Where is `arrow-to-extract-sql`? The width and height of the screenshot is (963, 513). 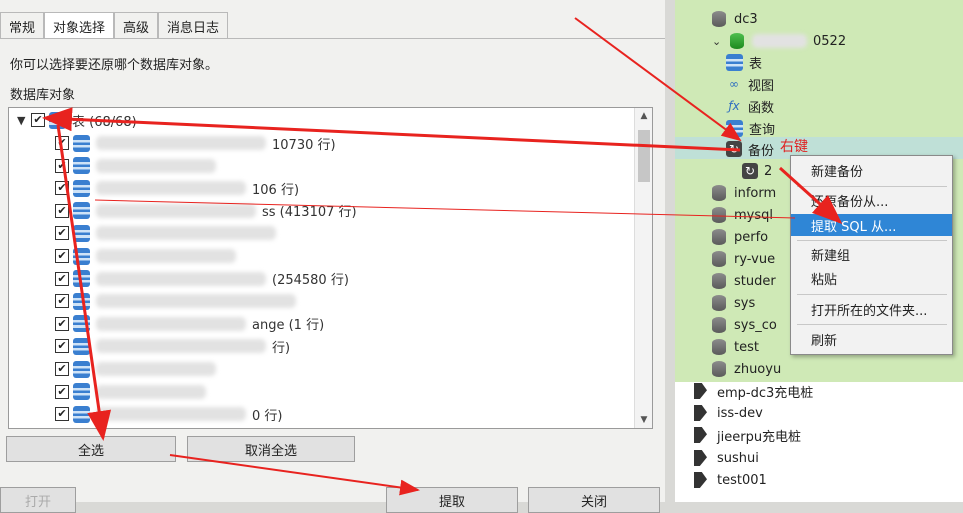
arrow-to-extract-sql is located at coordinates (810, 195).